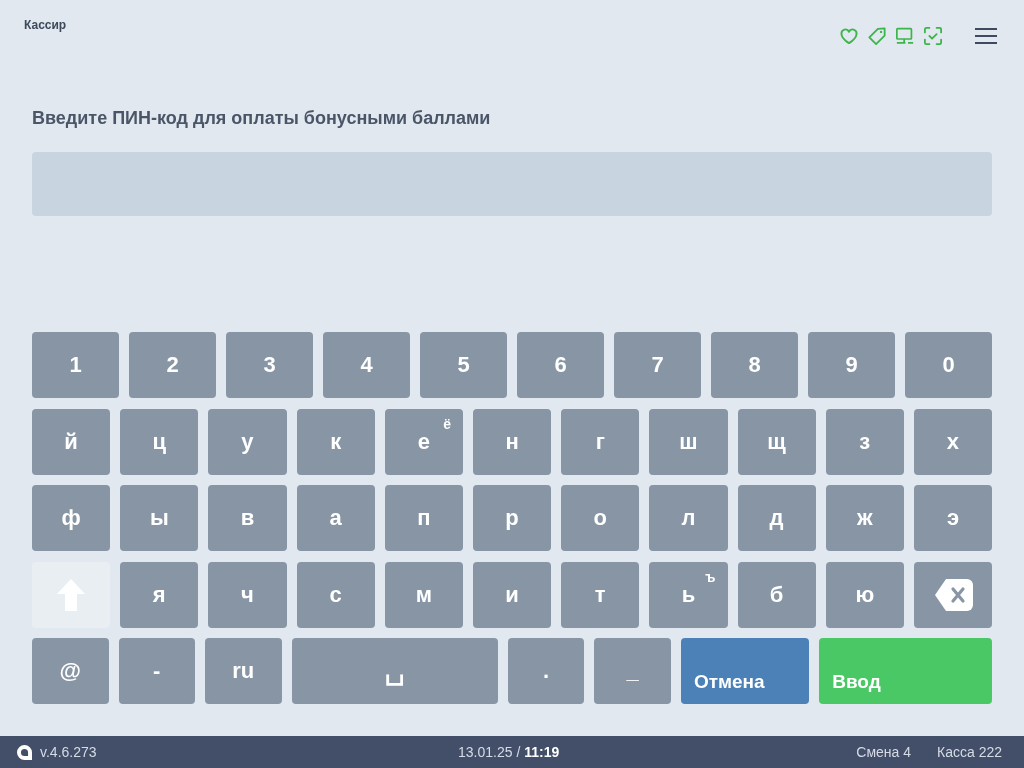 The image size is (1024, 768). Describe the element at coordinates (262, 118) in the screenshot. I see `pin-prompt: Введите ПИН-код для оплаты бонусными баллами` at that location.